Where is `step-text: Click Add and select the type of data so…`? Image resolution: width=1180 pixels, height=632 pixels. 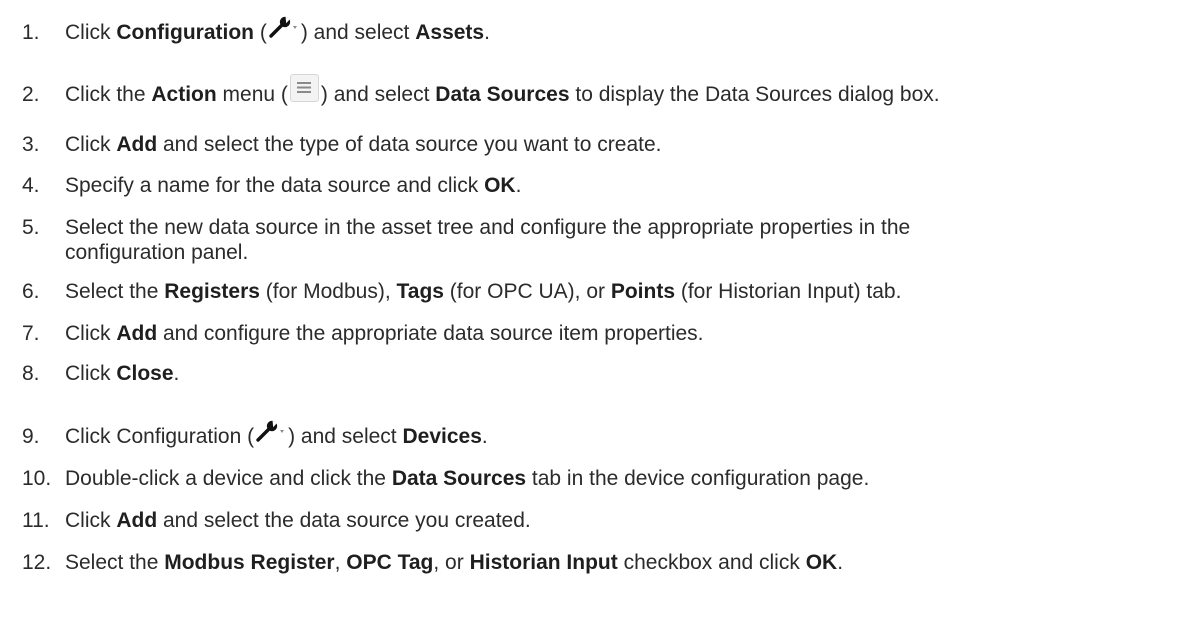 step-text: Click Add and select the type of data so… is located at coordinates (363, 145).